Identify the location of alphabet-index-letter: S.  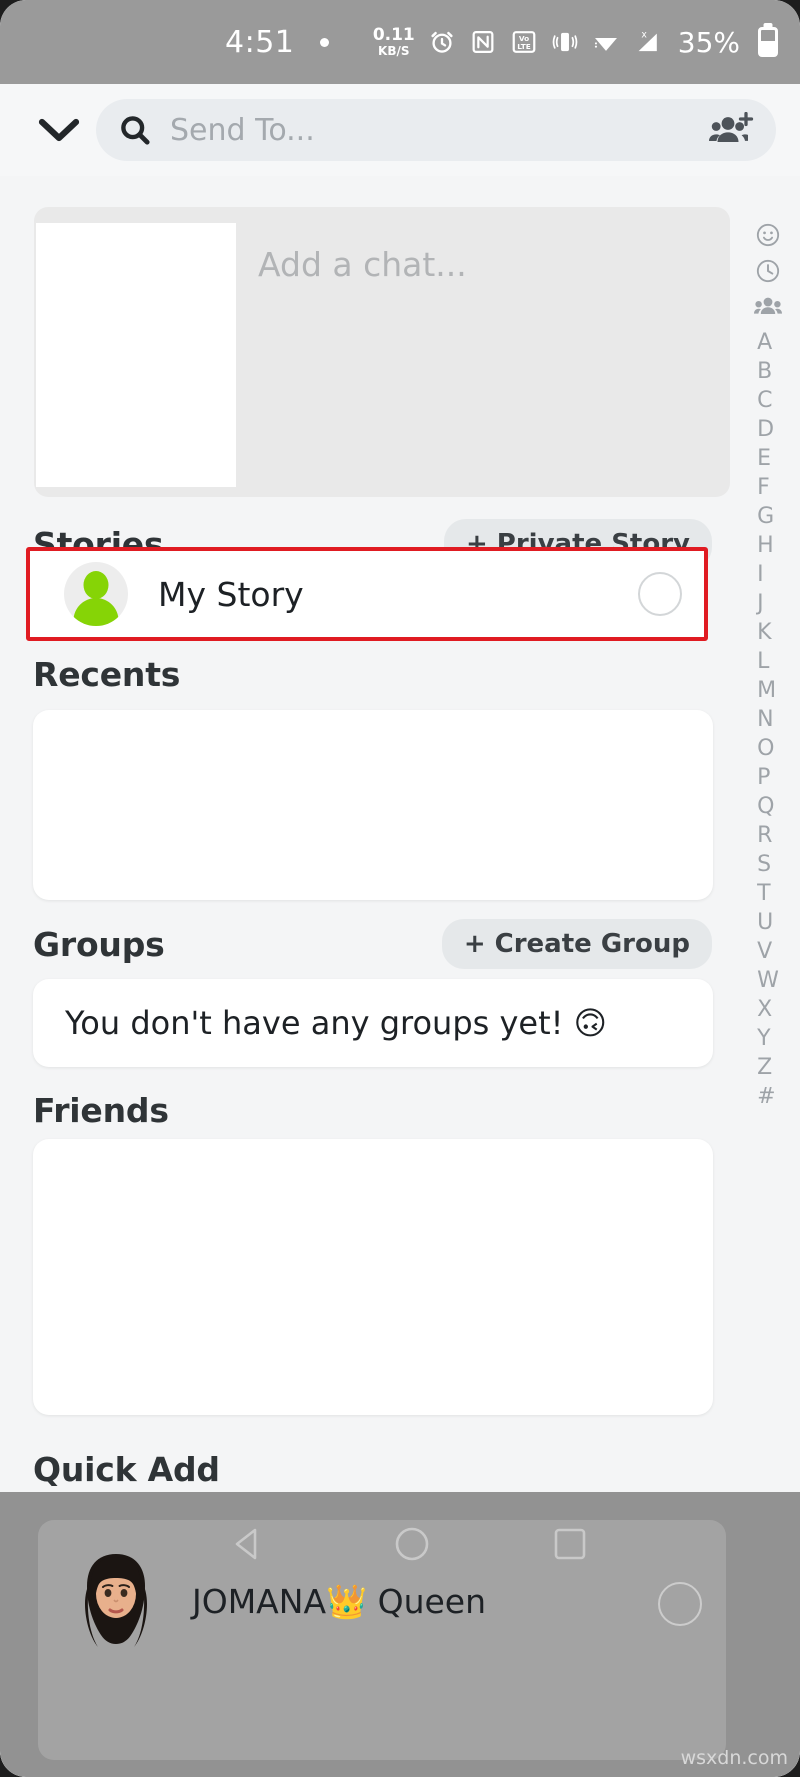
(768, 864).